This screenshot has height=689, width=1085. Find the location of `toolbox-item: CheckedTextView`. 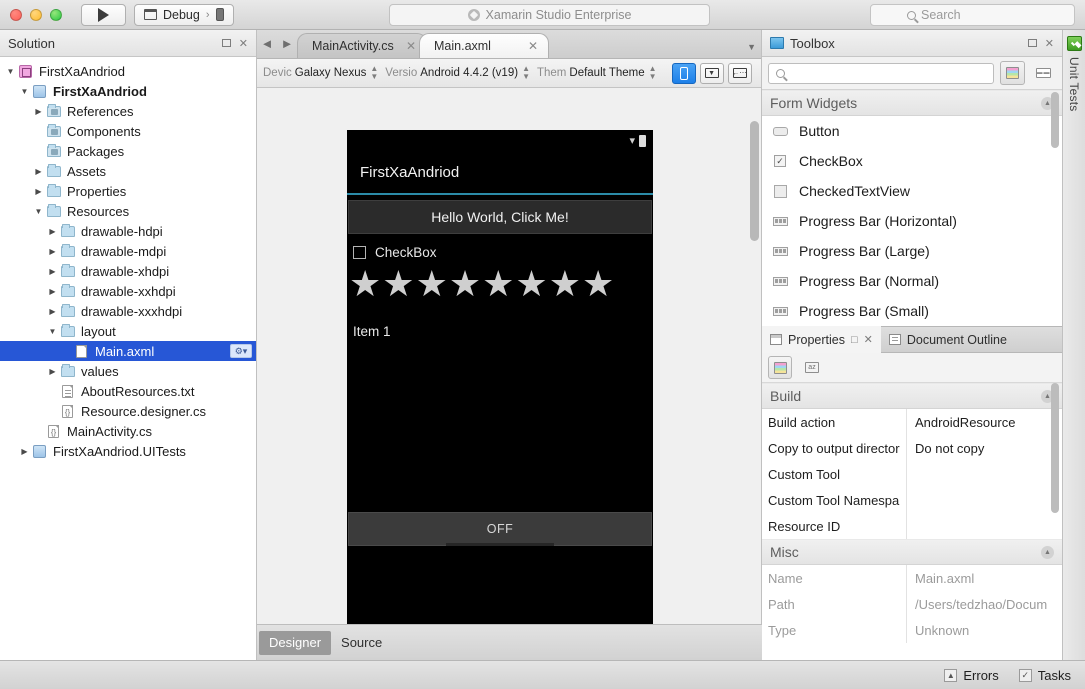

toolbox-item: CheckedTextView is located at coordinates (912, 191).